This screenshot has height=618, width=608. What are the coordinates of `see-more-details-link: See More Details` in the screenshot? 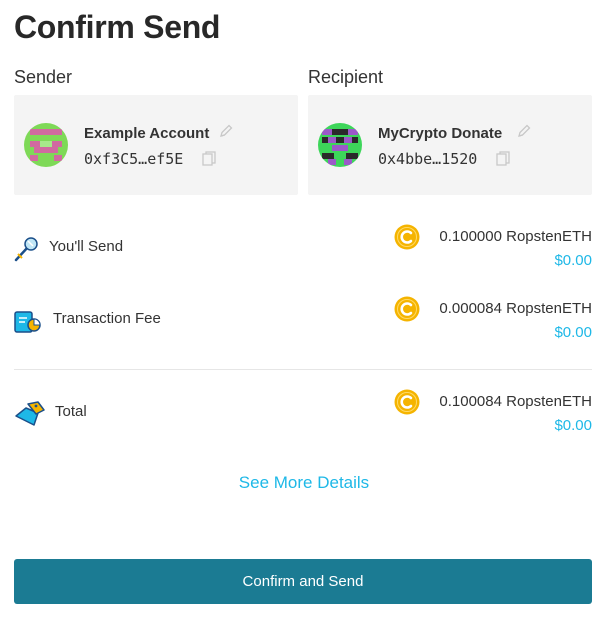 It's located at (304, 483).